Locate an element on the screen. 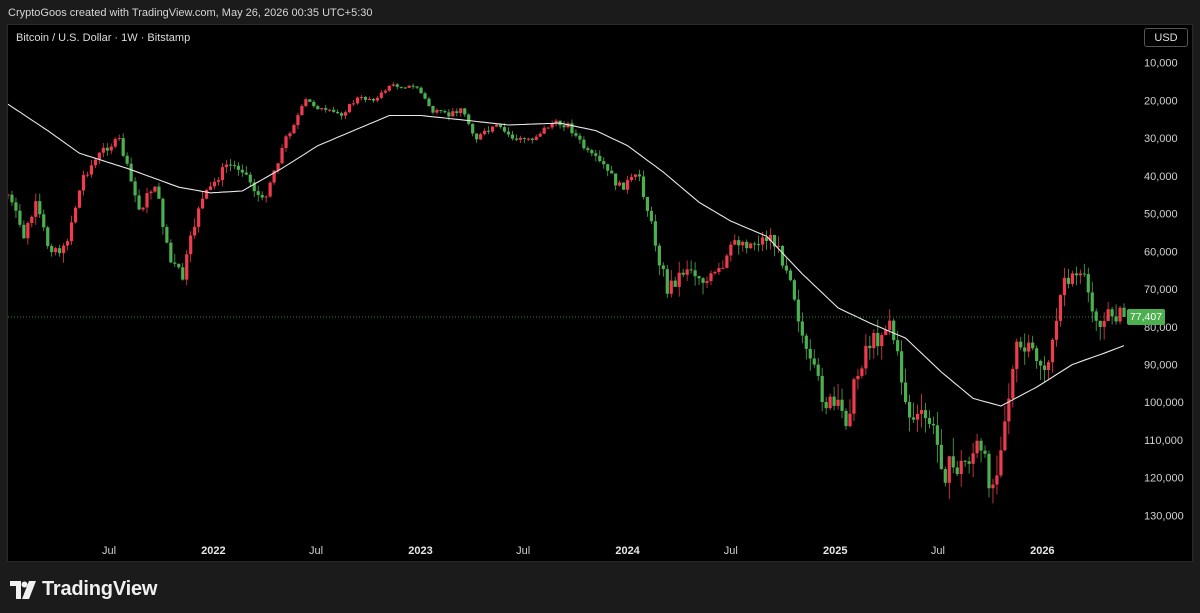  price-tick-label: 60,000 is located at coordinates (1161, 252).